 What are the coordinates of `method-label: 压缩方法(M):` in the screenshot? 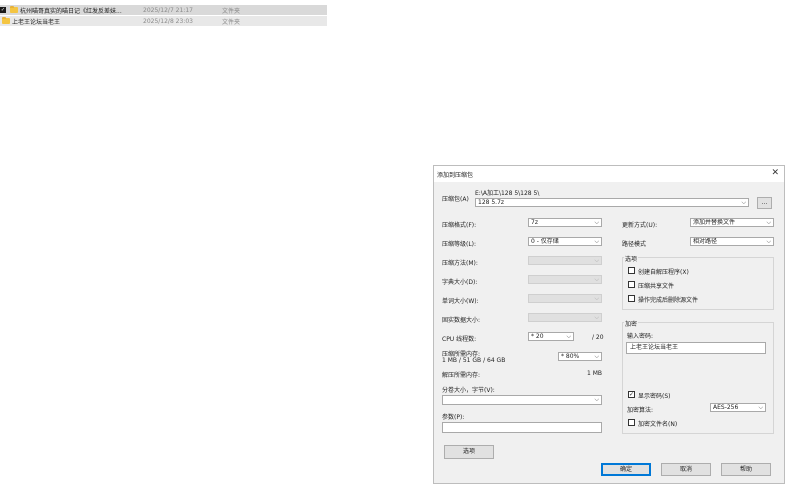 It's located at (460, 263).